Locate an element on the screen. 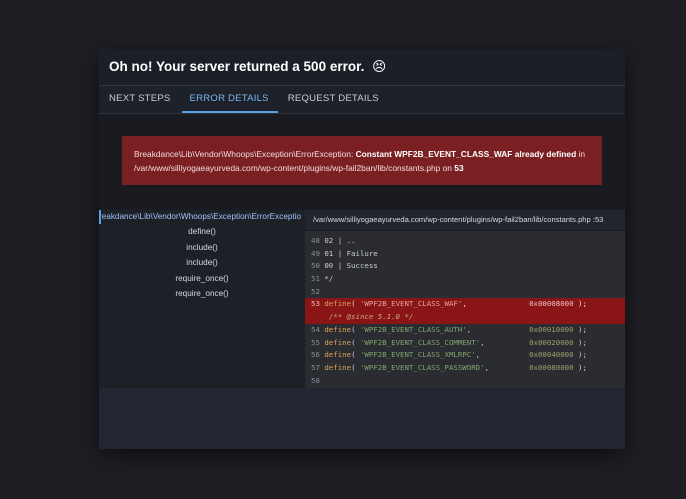 This screenshot has width=686, height=499. code-line: 50 00 | Success is located at coordinates (344, 266).